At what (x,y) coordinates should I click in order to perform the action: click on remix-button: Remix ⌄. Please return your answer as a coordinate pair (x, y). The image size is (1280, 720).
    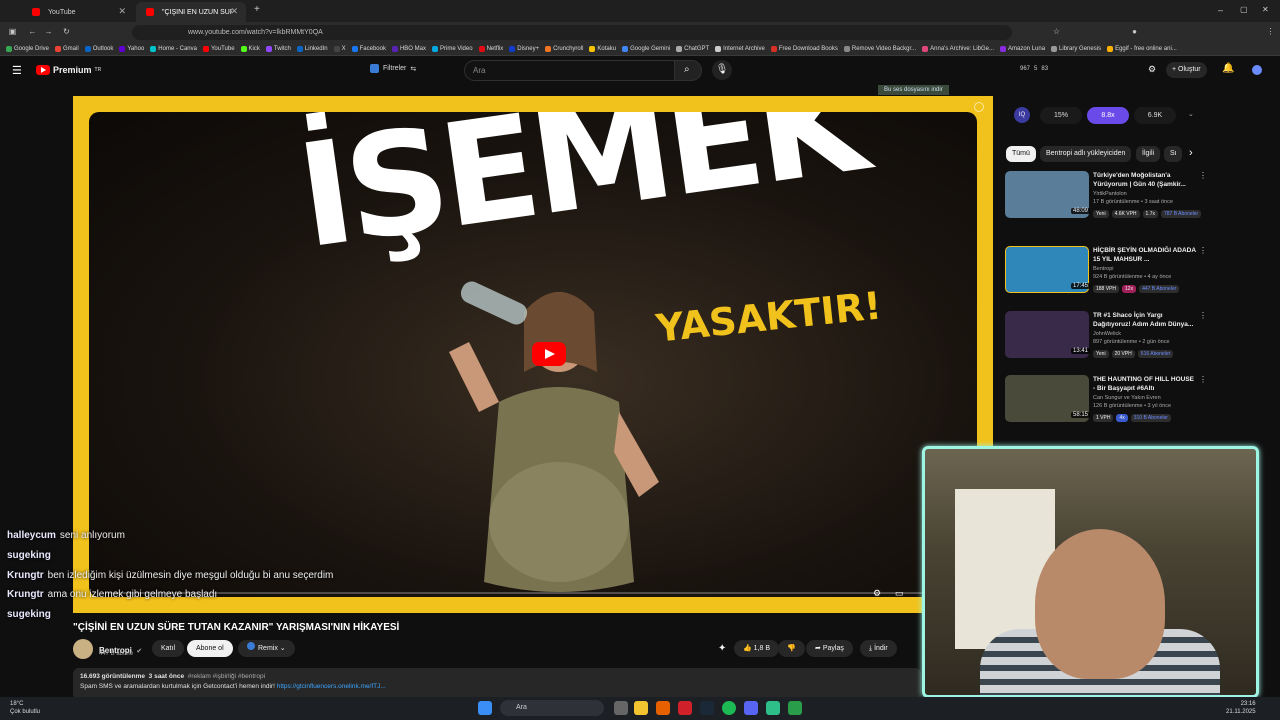
    Looking at the image, I should click on (266, 648).